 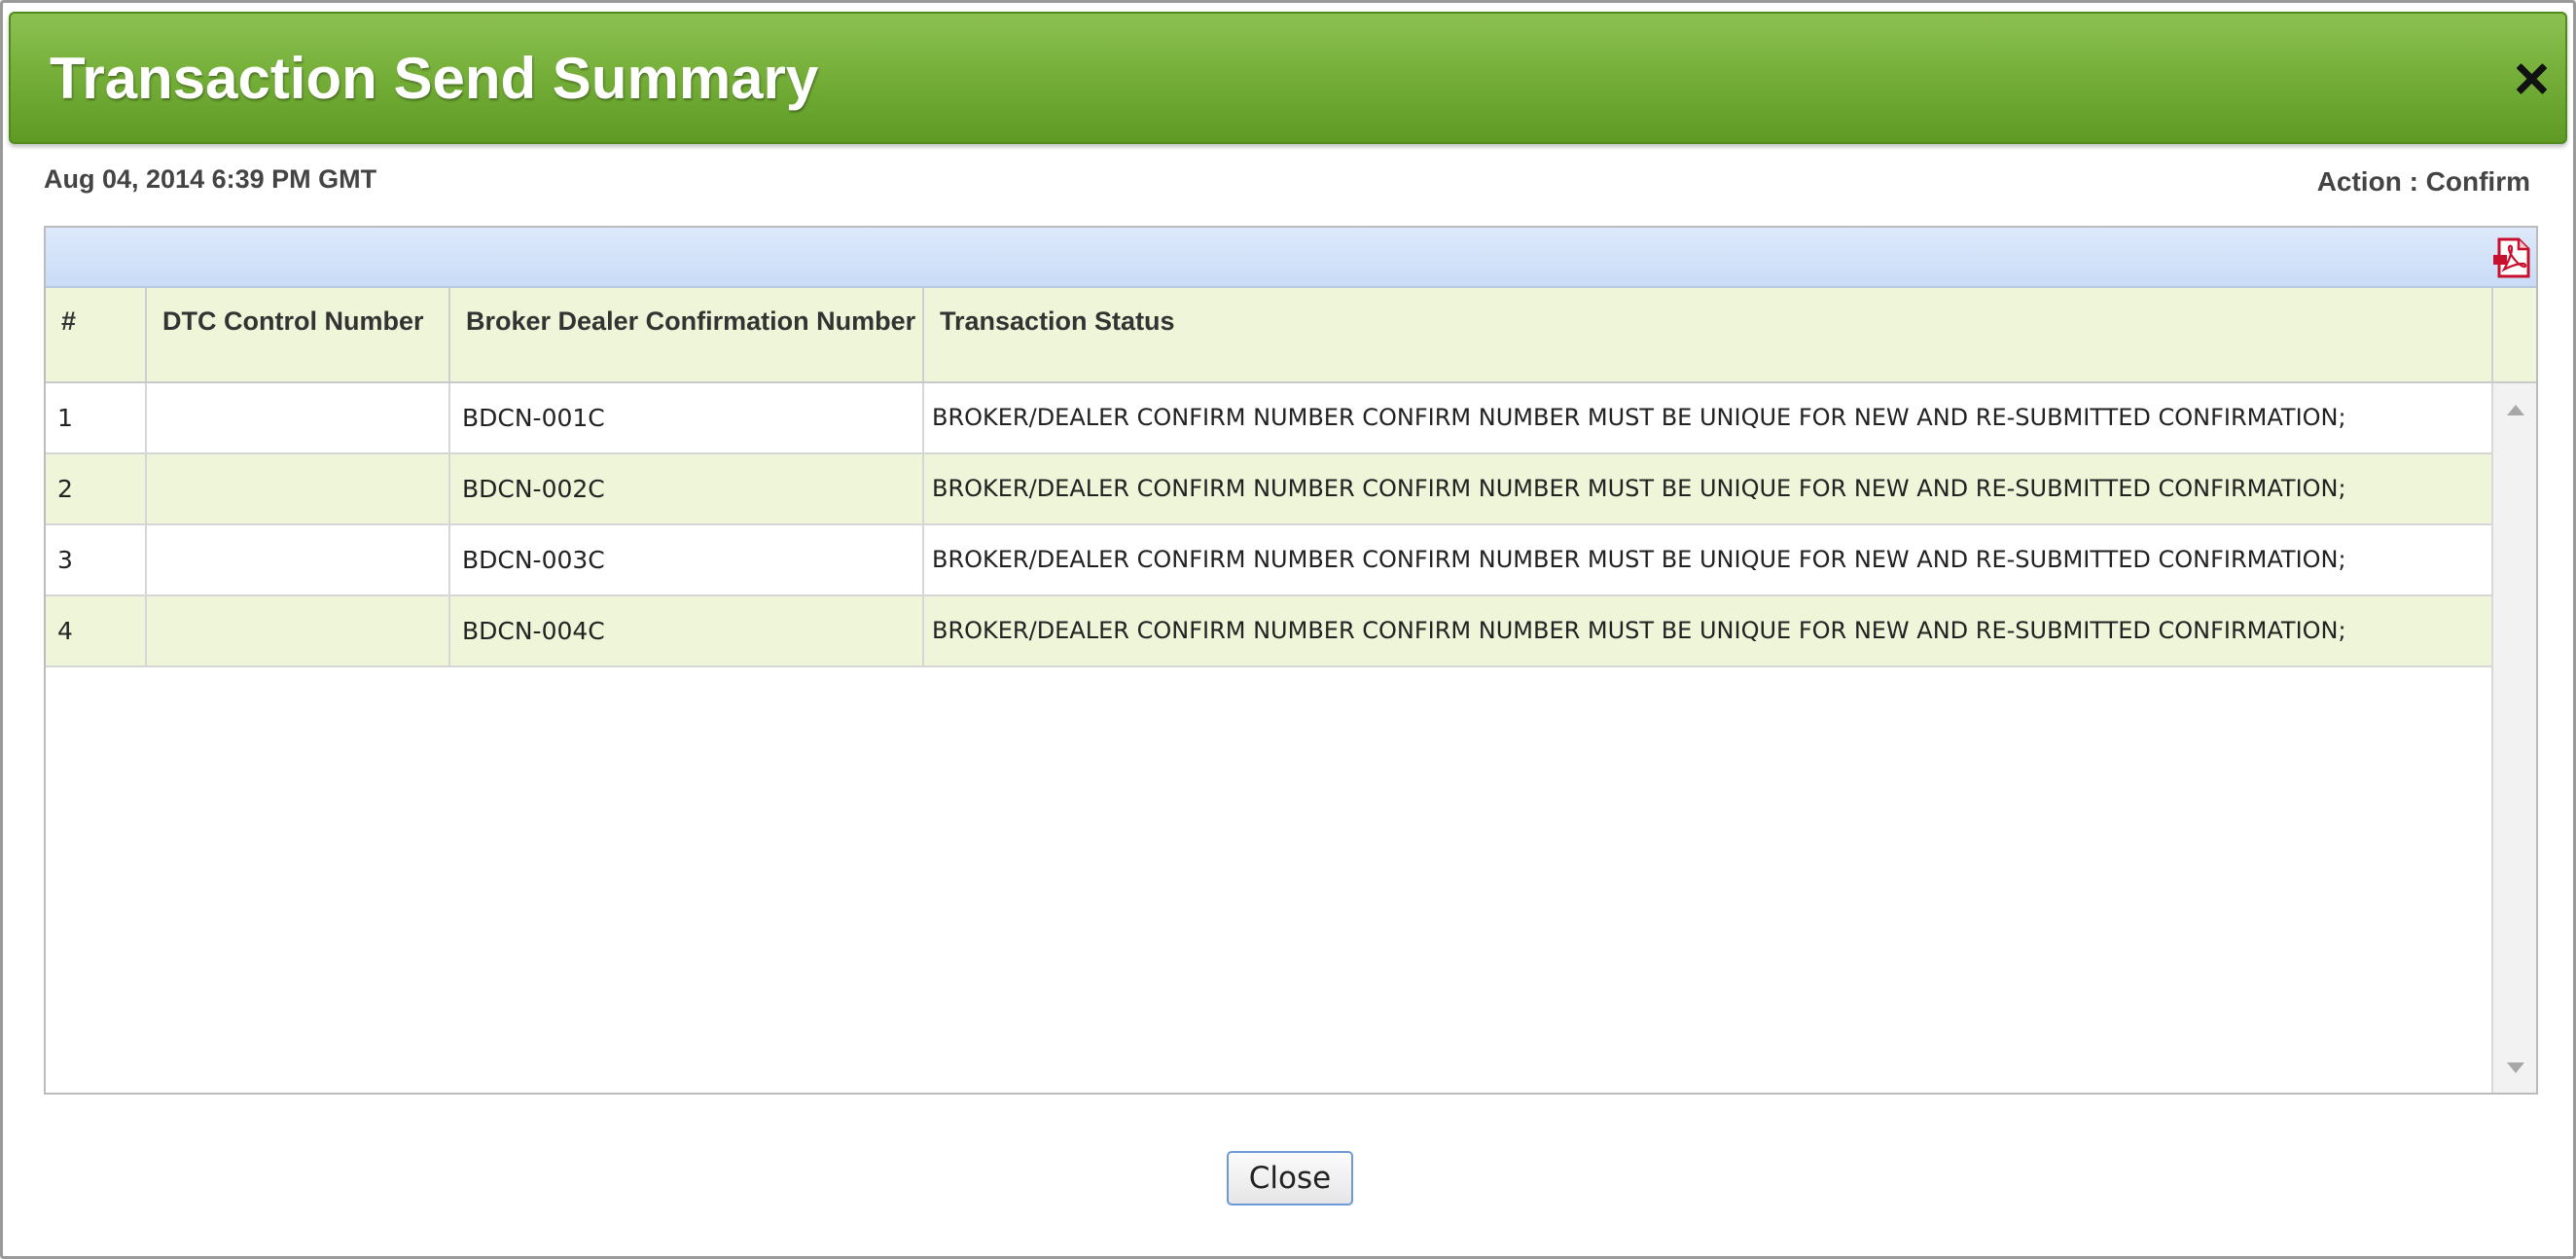 I want to click on broker-dealer-confirmation-number-cell: BDCN-001C, so click(x=687, y=417).